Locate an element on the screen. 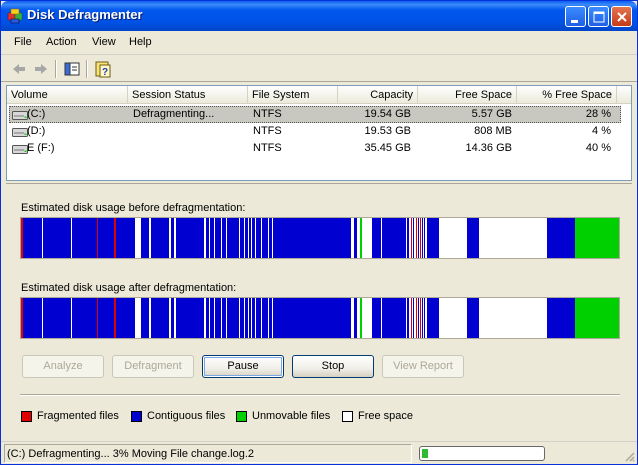  disk-usage-map-before is located at coordinates (320, 238).